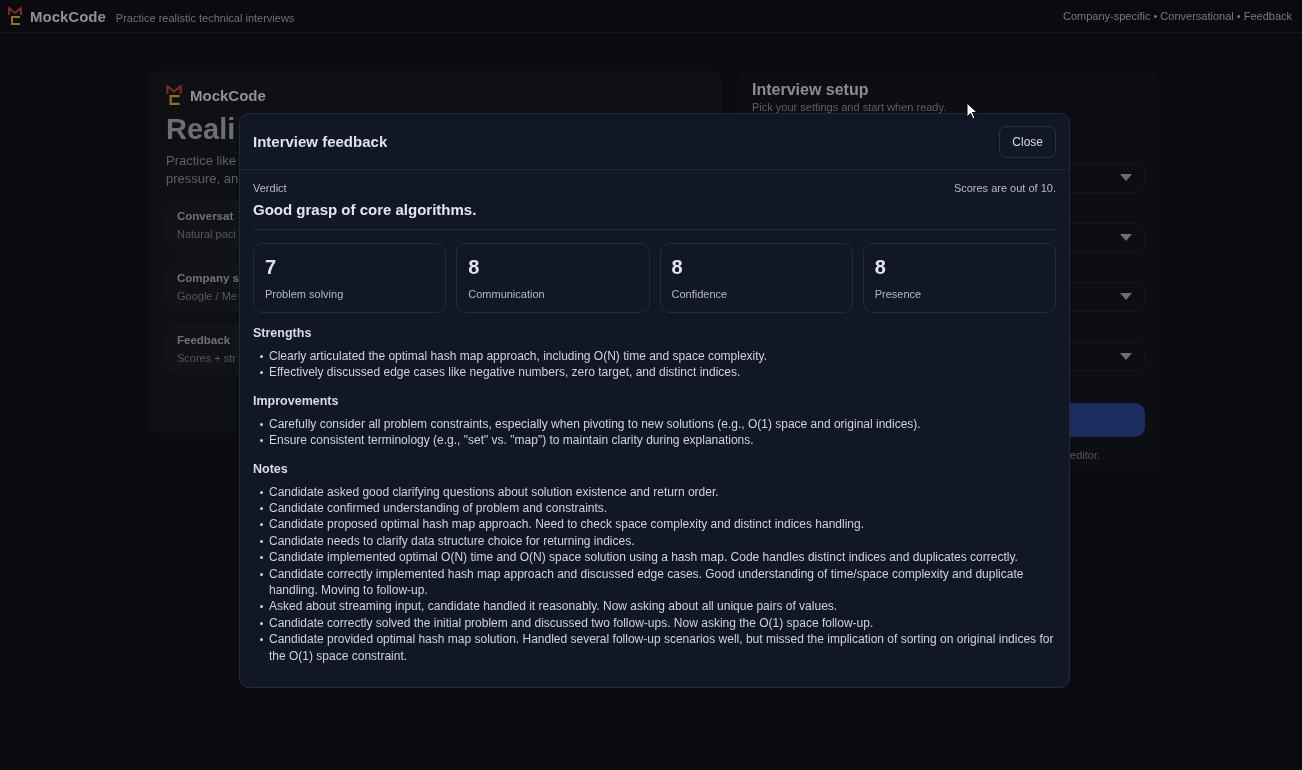 Image resolution: width=1302 pixels, height=770 pixels. What do you see at coordinates (511, 440) in the screenshot?
I see `list-item: Ensure consistent terminology (e.g., "set" vs. "map") to maintain clarity during explanations.` at bounding box center [511, 440].